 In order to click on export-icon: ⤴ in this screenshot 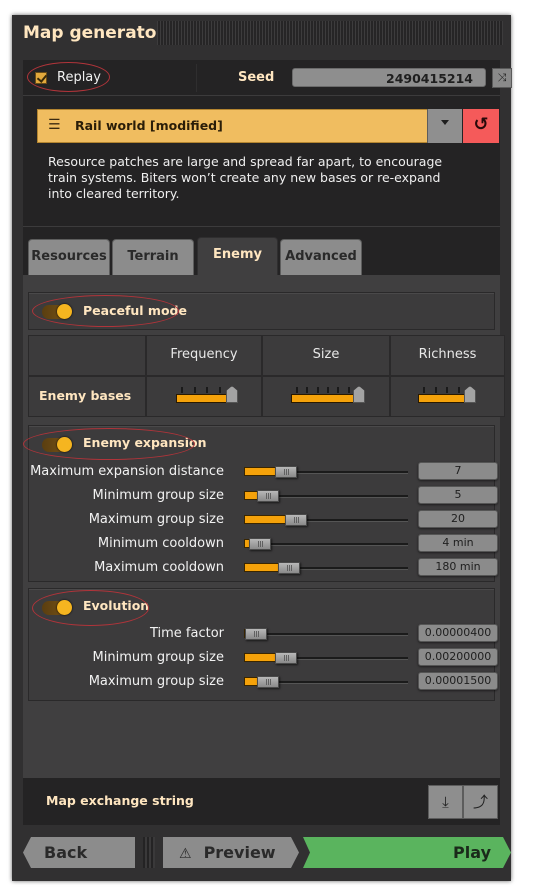, I will do `click(480, 802)`.